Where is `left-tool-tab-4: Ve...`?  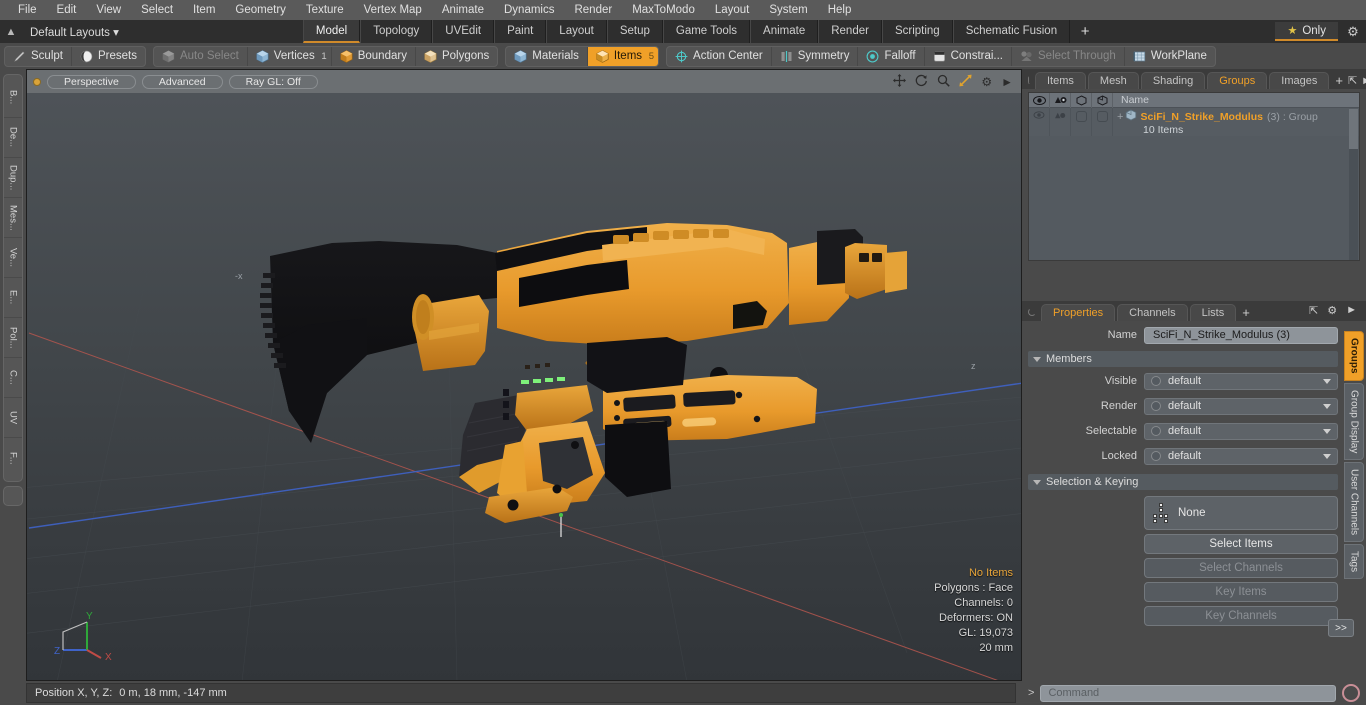 left-tool-tab-4: Ve... is located at coordinates (13, 258).